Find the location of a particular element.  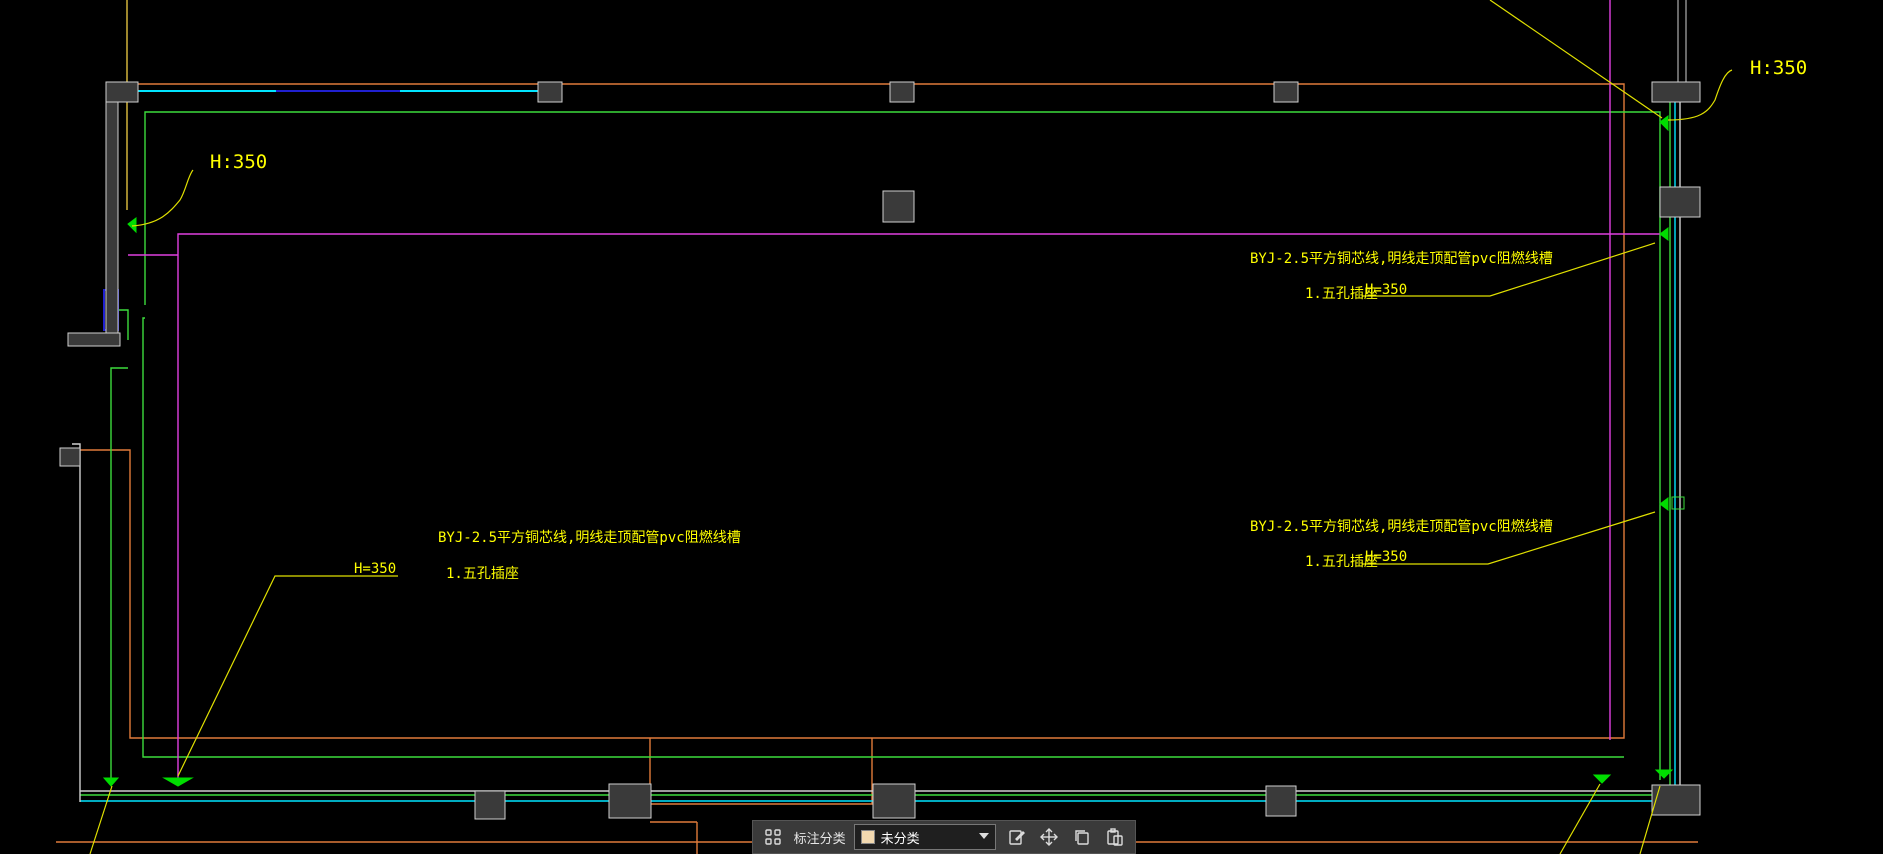

orange-connector is located at coordinates (761, 771).